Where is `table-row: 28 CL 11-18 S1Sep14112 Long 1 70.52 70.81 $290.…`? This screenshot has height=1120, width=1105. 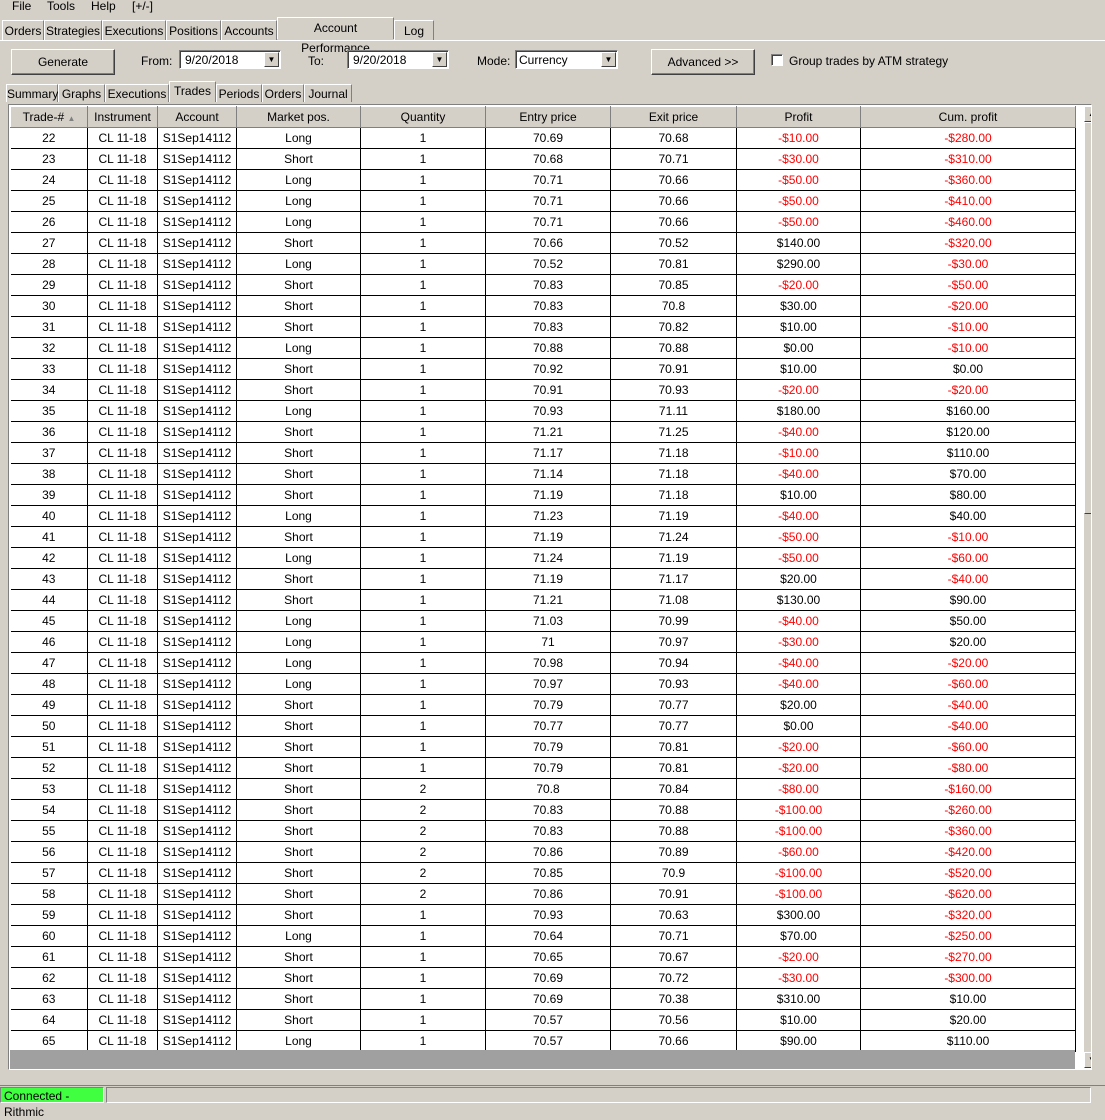
table-row: 28 CL 11-18 S1Sep14112 Long 1 70.52 70.81 $290.… is located at coordinates (543, 264).